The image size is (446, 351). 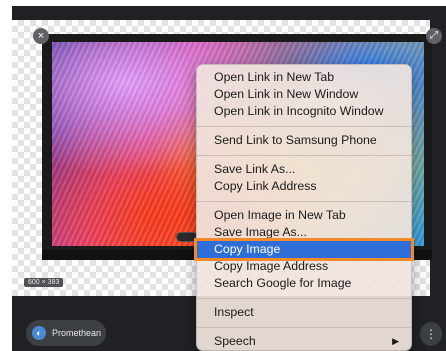 What do you see at coordinates (431, 334) in the screenshot?
I see `more-options-icon: ⋮` at bounding box center [431, 334].